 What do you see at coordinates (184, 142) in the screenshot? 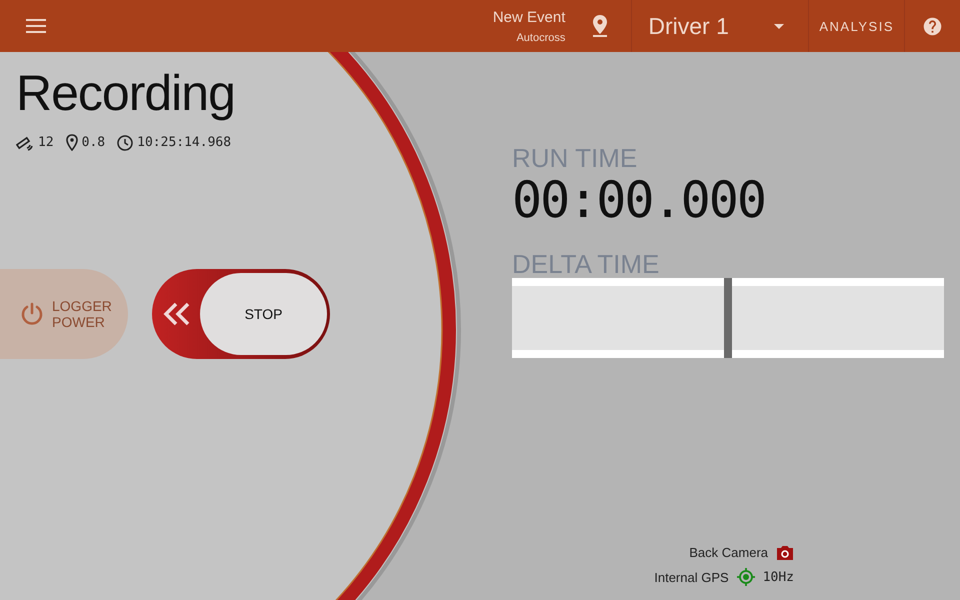
I see `clock-time: 10:25:14.968` at bounding box center [184, 142].